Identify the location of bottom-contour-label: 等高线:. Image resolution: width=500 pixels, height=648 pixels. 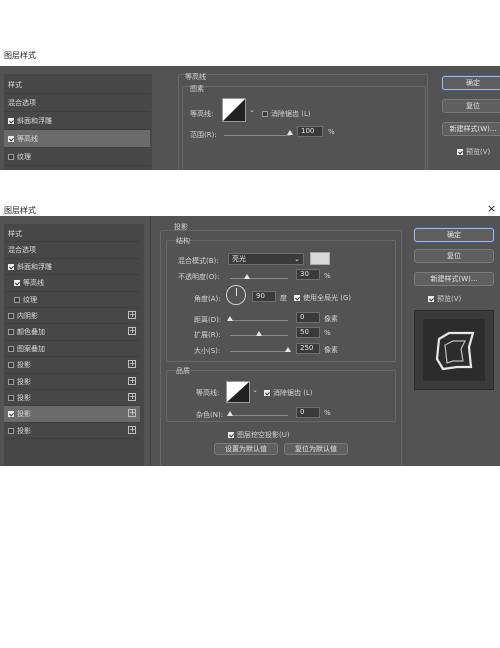
(208, 393).